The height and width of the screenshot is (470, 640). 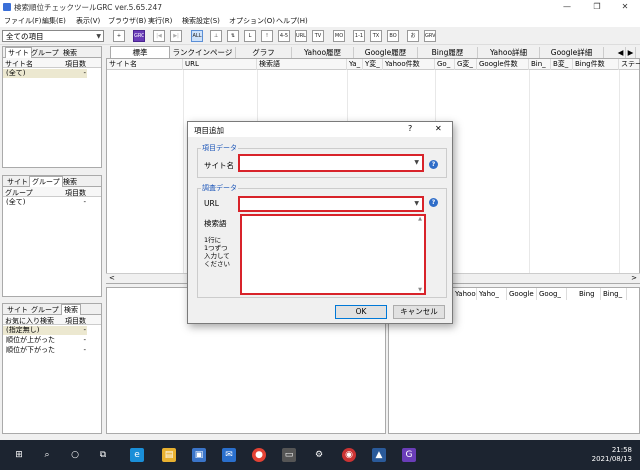 What do you see at coordinates (45, 330) in the screenshot?
I see `list-item: (指定無し) -` at bounding box center [45, 330].